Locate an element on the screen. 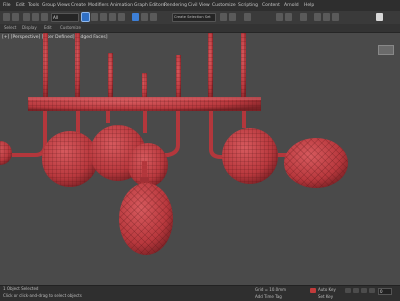 This screenshot has width=400, height=301. ribbon-tab-customize: Customize is located at coordinates (70, 28).